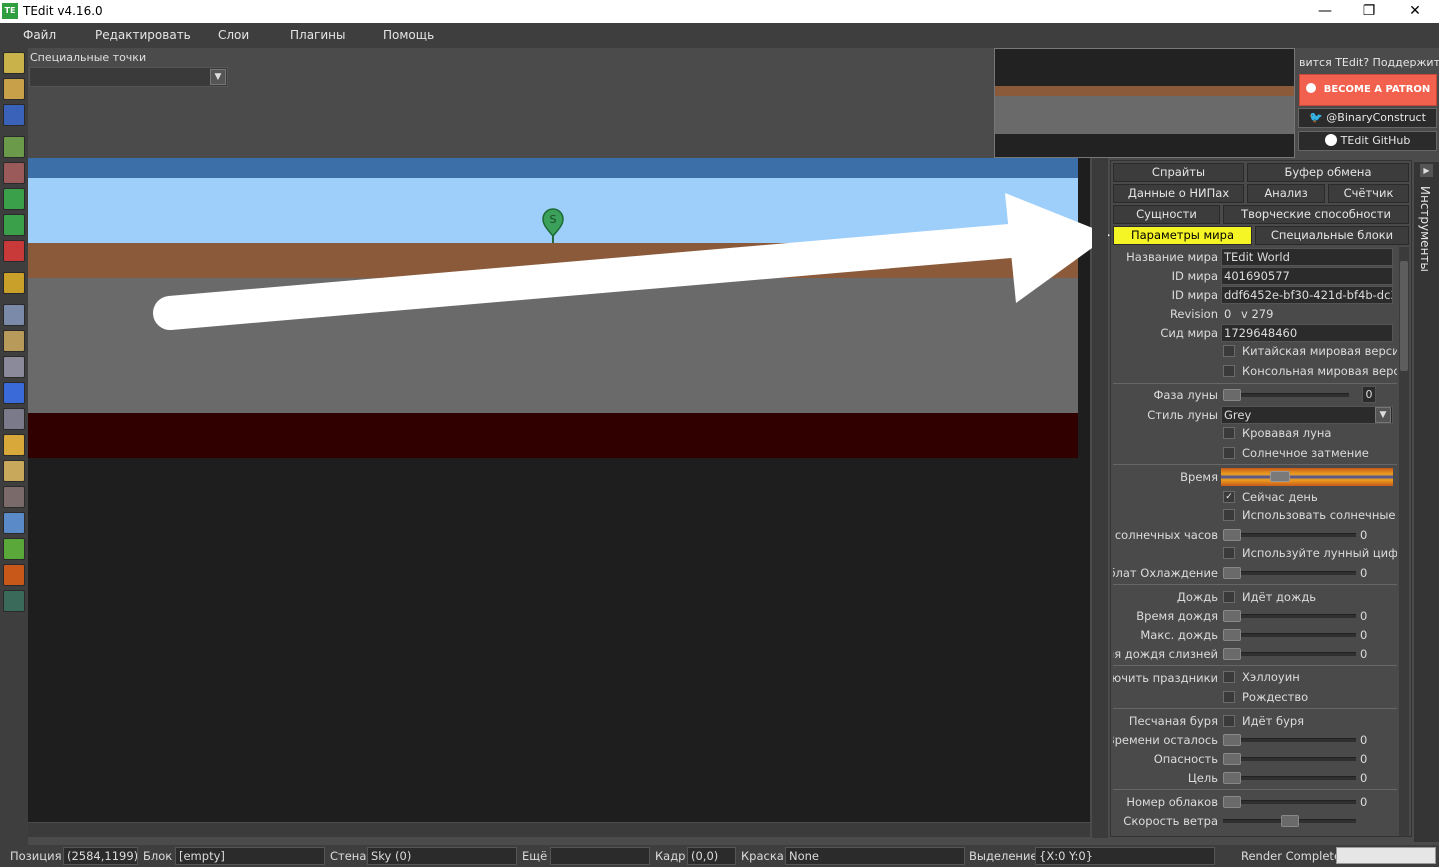  Describe the element at coordinates (1286, 395) in the screenshot. I see `moon-phase-slider` at that location.